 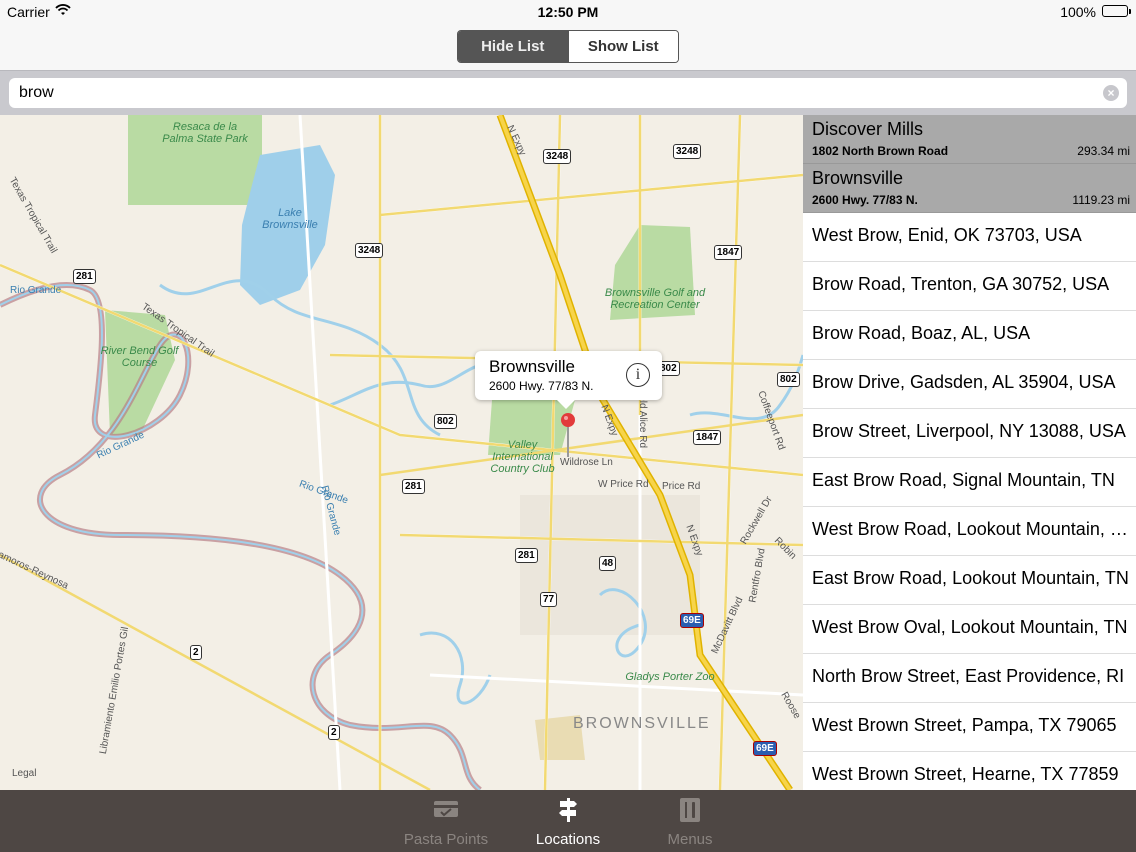 I want to click on search-bar: ×, so click(x=568, y=92).